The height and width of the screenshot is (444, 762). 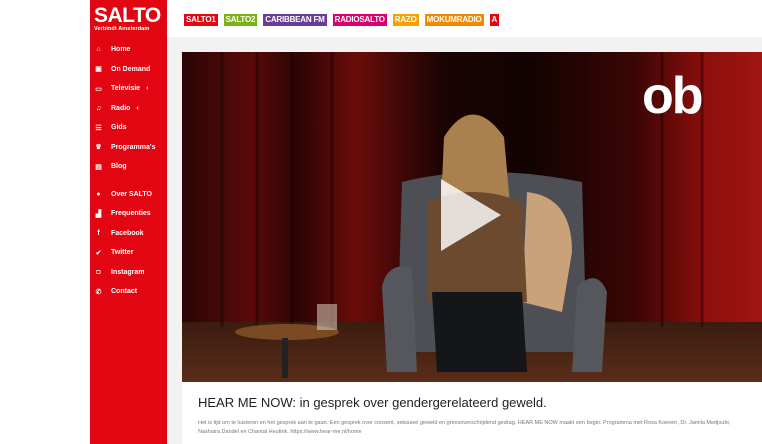 I want to click on sidebar-item-label: Frequenties, so click(x=131, y=214).